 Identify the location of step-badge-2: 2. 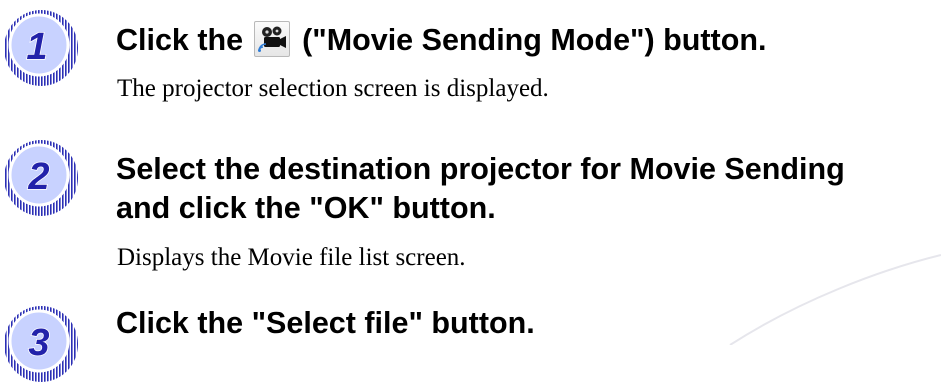
(41, 178).